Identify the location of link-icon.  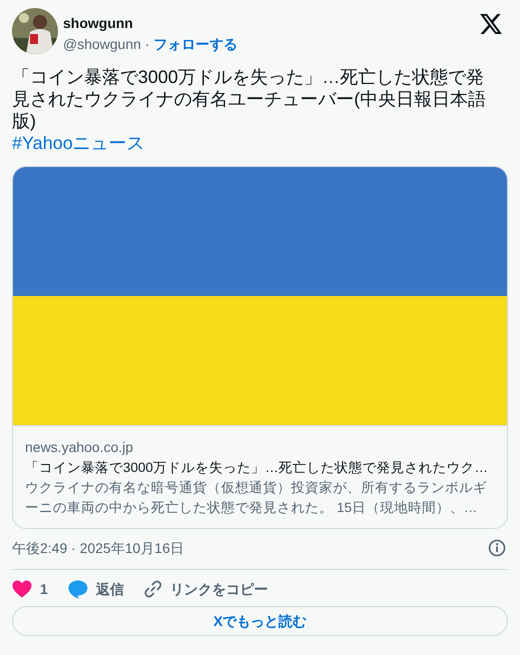
(153, 589).